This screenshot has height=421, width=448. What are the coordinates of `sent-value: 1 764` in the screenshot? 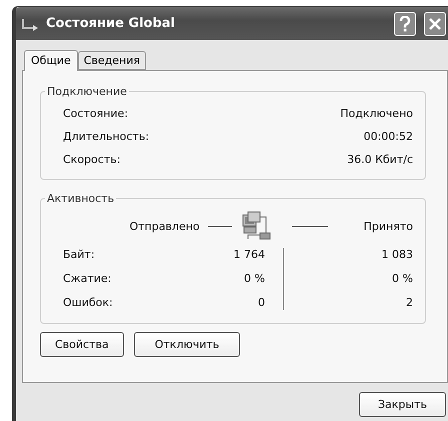 It's located at (249, 255).